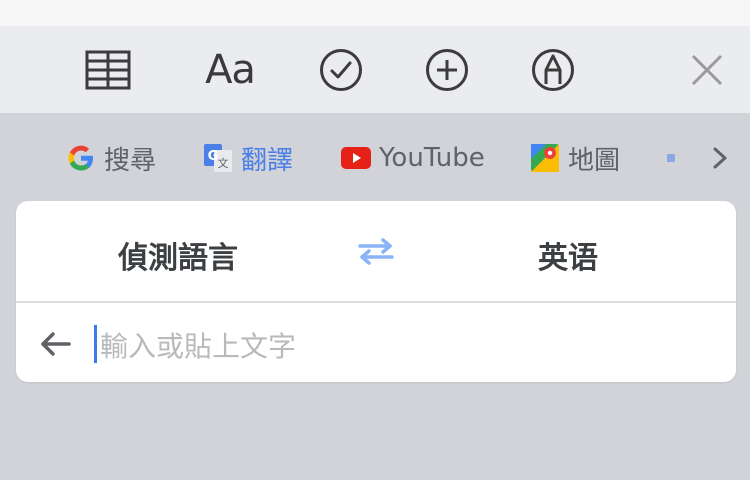 Image resolution: width=750 pixels, height=480 pixels. What do you see at coordinates (178, 255) in the screenshot?
I see `source-language: 偵測語言` at bounding box center [178, 255].